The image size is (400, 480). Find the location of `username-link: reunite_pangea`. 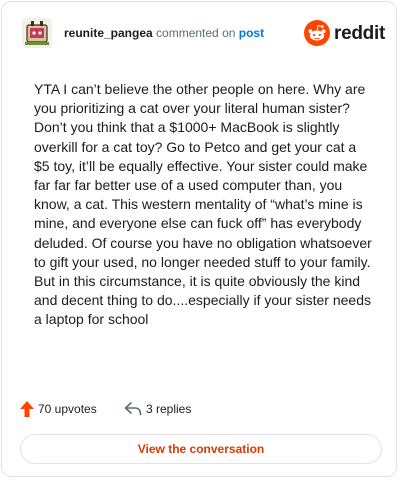

username-link: reunite_pangea is located at coordinates (108, 33).